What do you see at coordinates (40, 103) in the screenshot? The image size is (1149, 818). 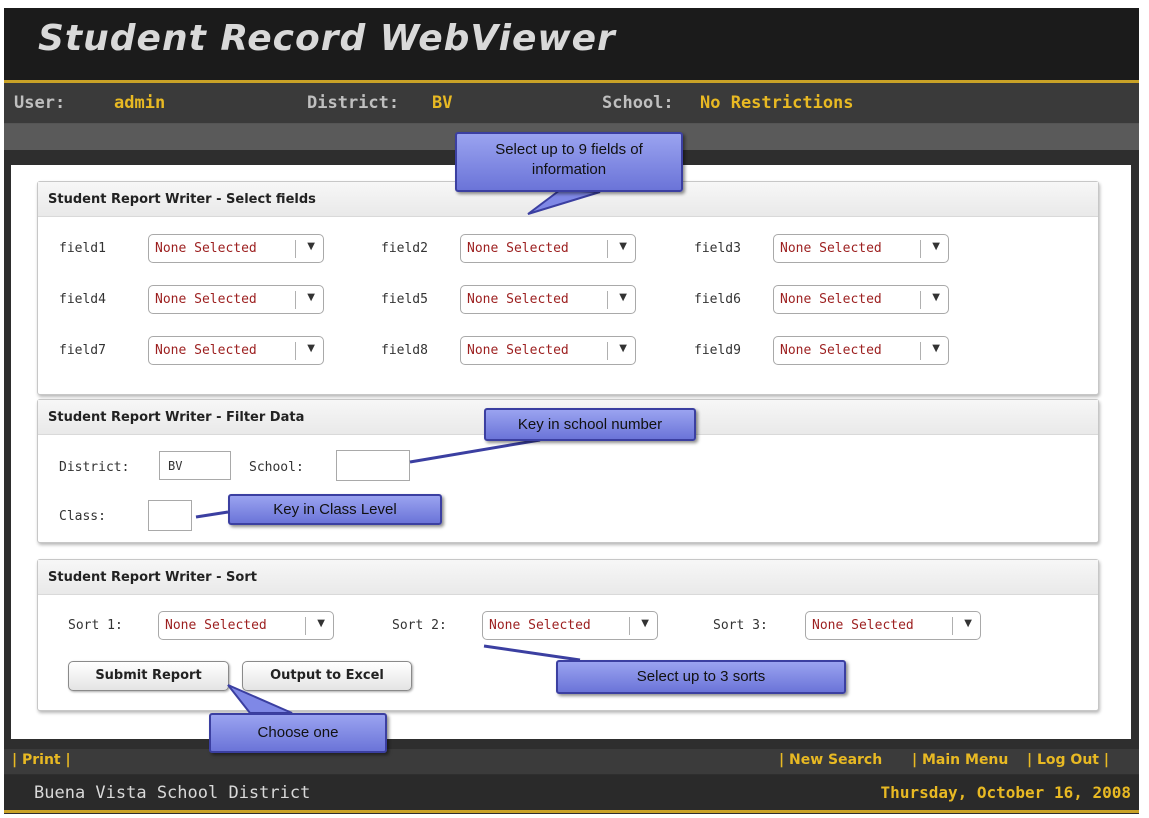 I see `user-label: User:` at bounding box center [40, 103].